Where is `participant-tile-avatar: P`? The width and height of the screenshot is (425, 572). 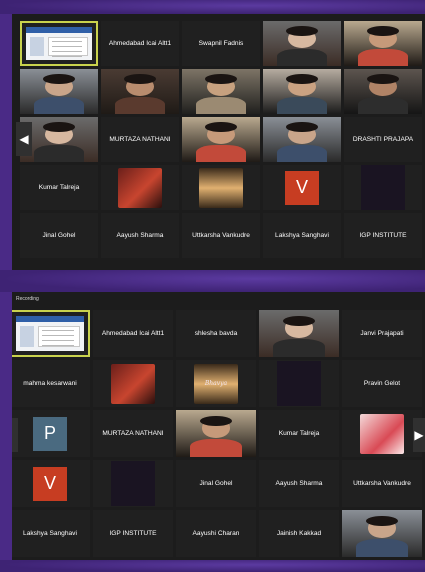 participant-tile-avatar: P is located at coordinates (51, 433).